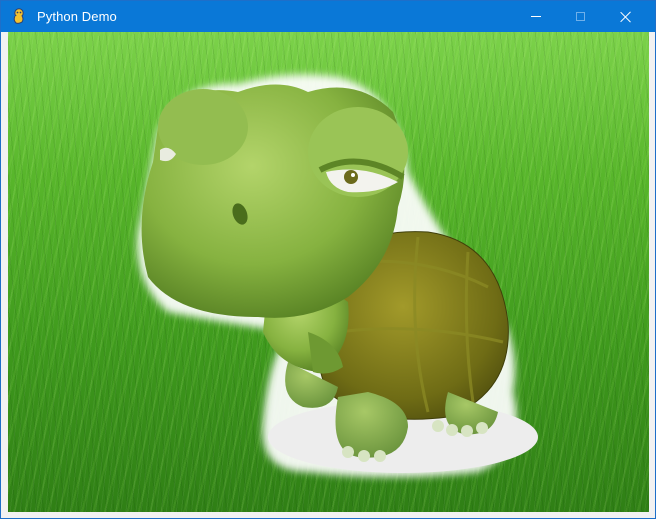 This screenshot has height=519, width=656. What do you see at coordinates (351, 177) in the screenshot?
I see `turtle-eye-pupil` at bounding box center [351, 177].